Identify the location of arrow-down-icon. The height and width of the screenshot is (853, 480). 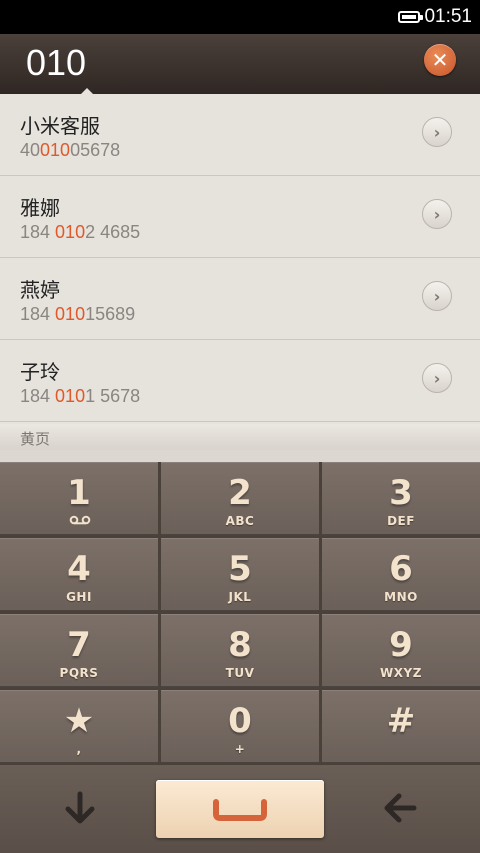
(80, 807).